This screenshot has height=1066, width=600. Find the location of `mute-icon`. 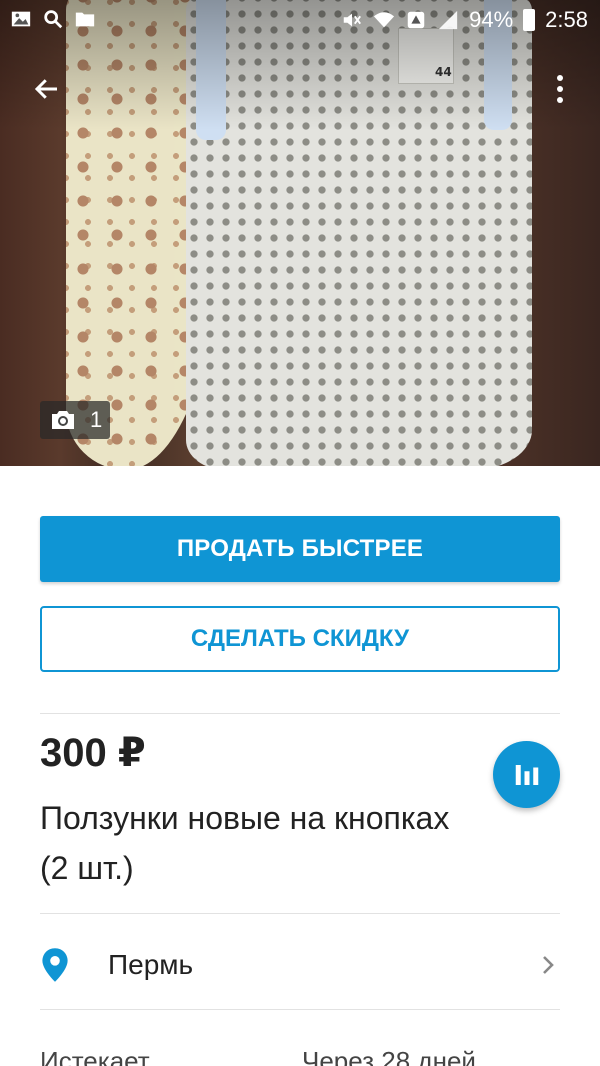

mute-icon is located at coordinates (352, 20).